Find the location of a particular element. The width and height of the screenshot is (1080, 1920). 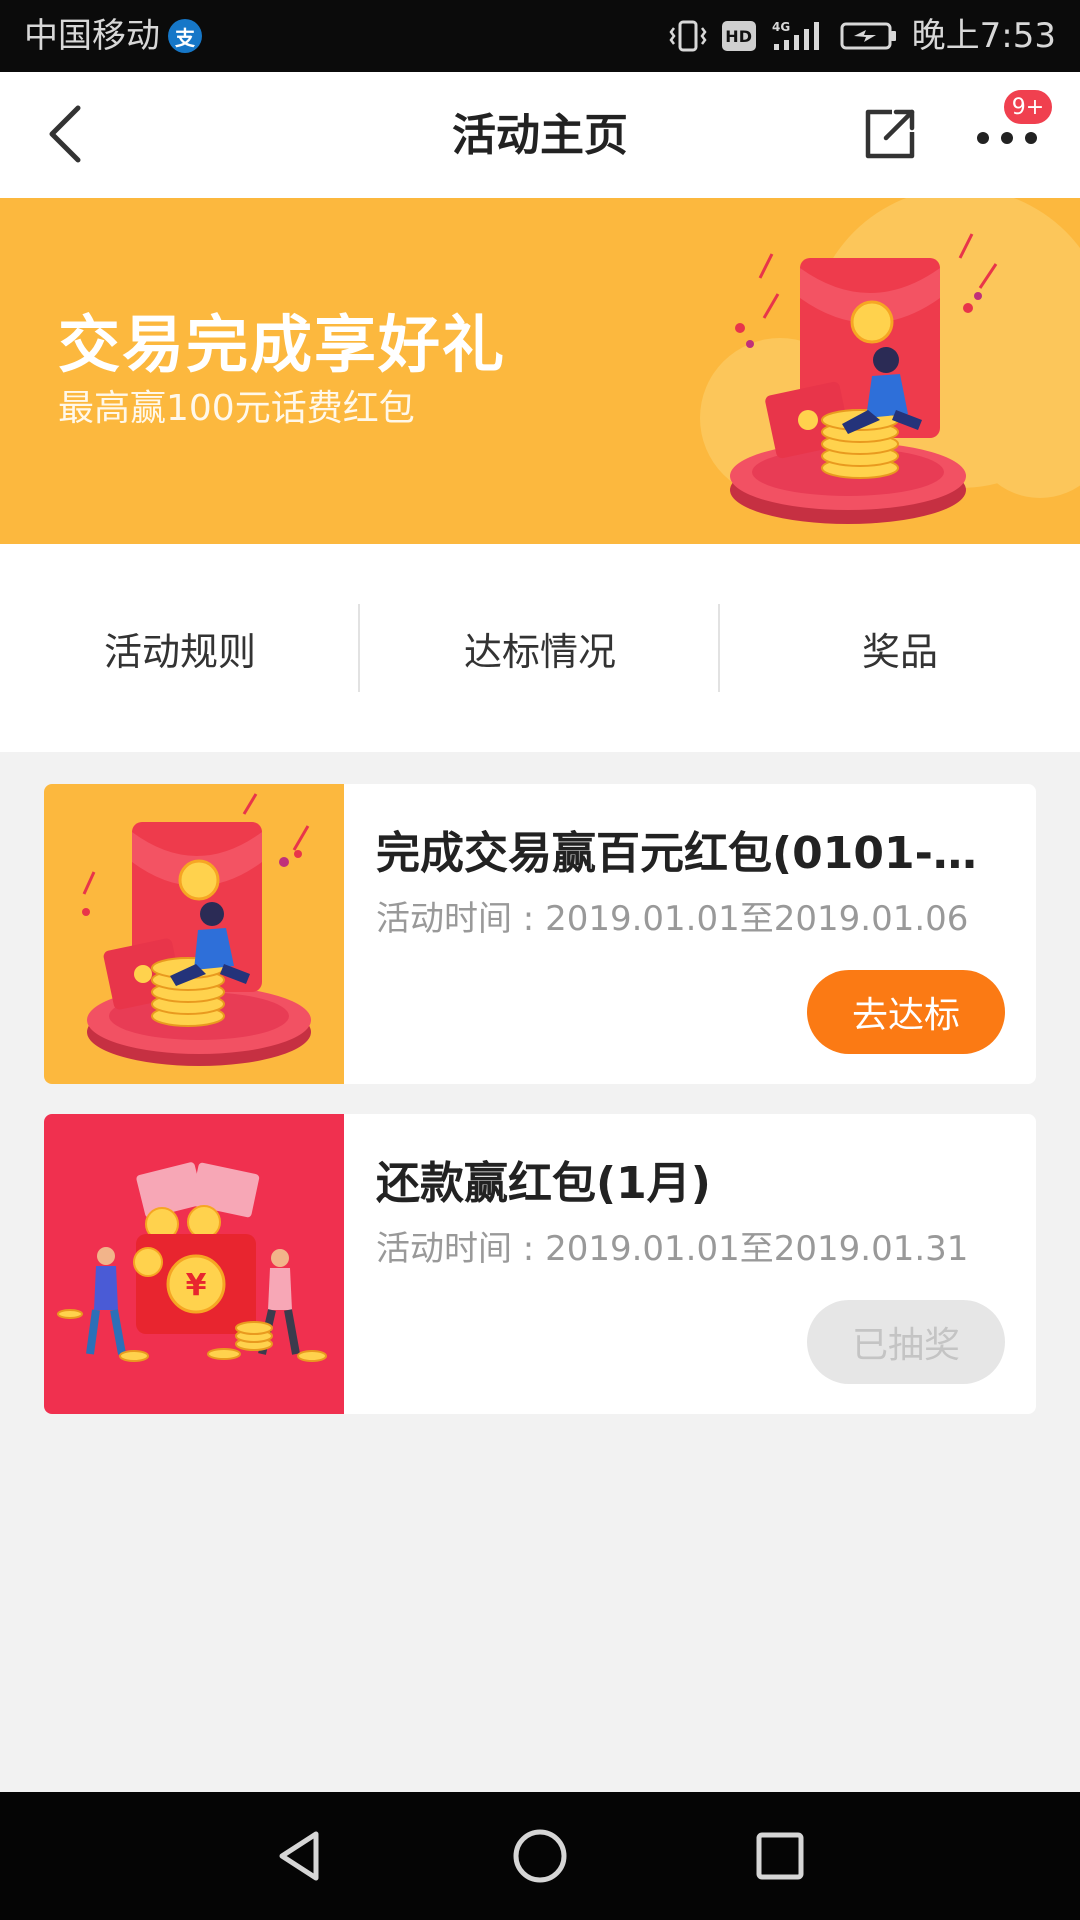

system-home-button is located at coordinates (540, 1856).